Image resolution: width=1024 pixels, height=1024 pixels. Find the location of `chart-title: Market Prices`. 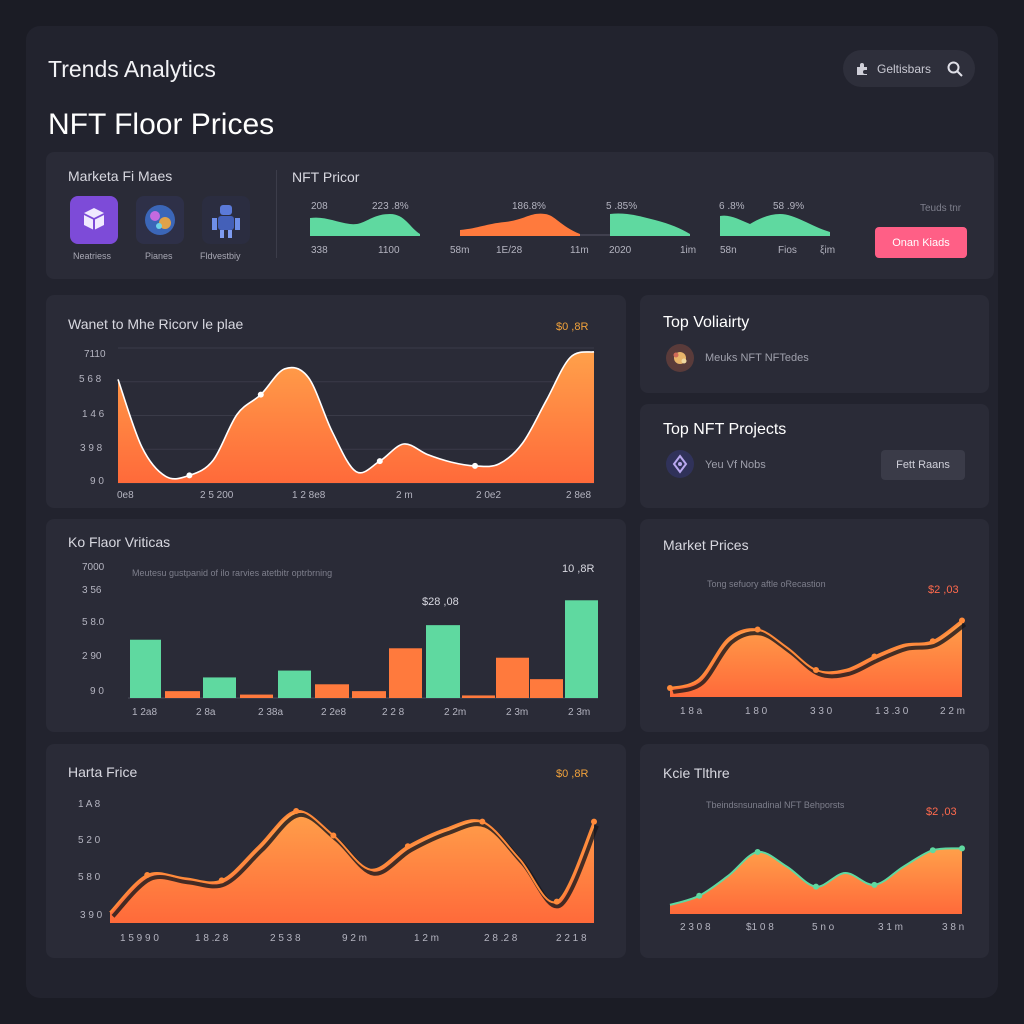

chart-title: Market Prices is located at coordinates (706, 545).